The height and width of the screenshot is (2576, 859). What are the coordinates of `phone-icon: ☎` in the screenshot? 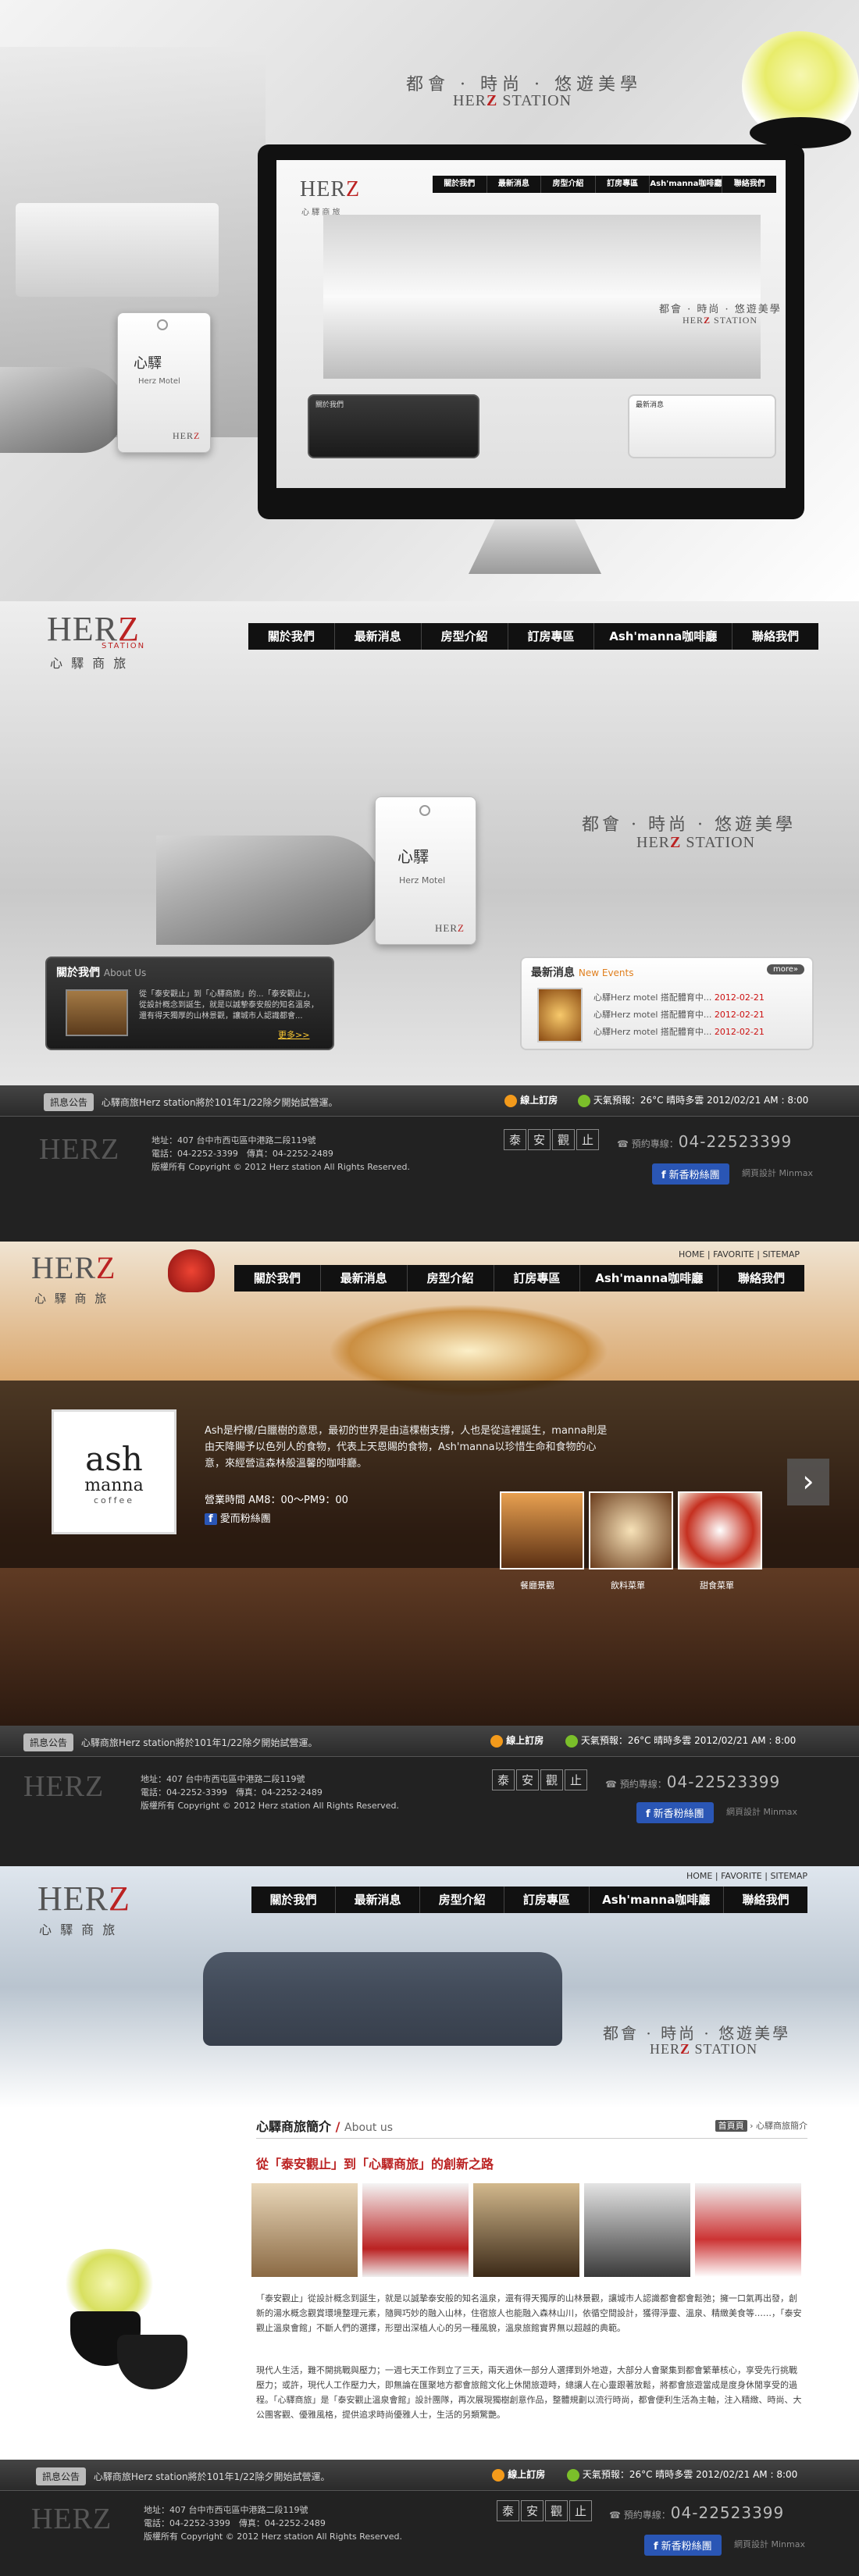 It's located at (623, 1143).